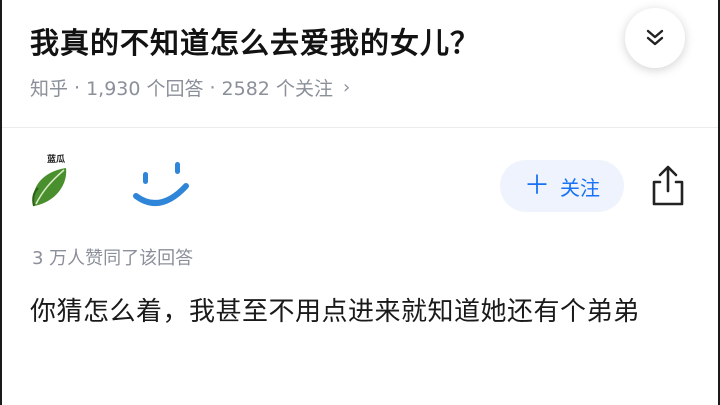  What do you see at coordinates (580, 187) in the screenshot?
I see `follow-label: 关注` at bounding box center [580, 187].